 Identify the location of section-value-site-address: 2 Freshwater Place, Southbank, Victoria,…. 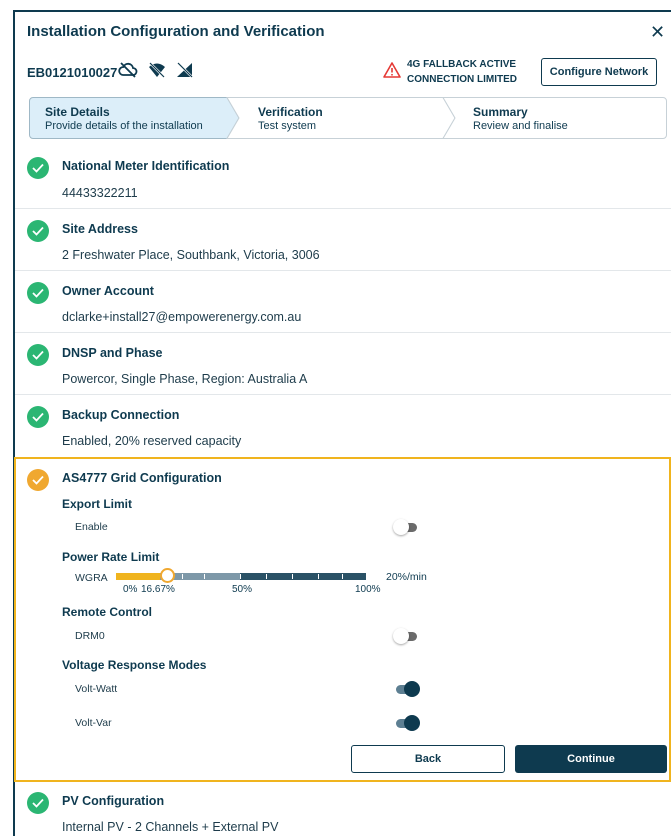
(191, 255).